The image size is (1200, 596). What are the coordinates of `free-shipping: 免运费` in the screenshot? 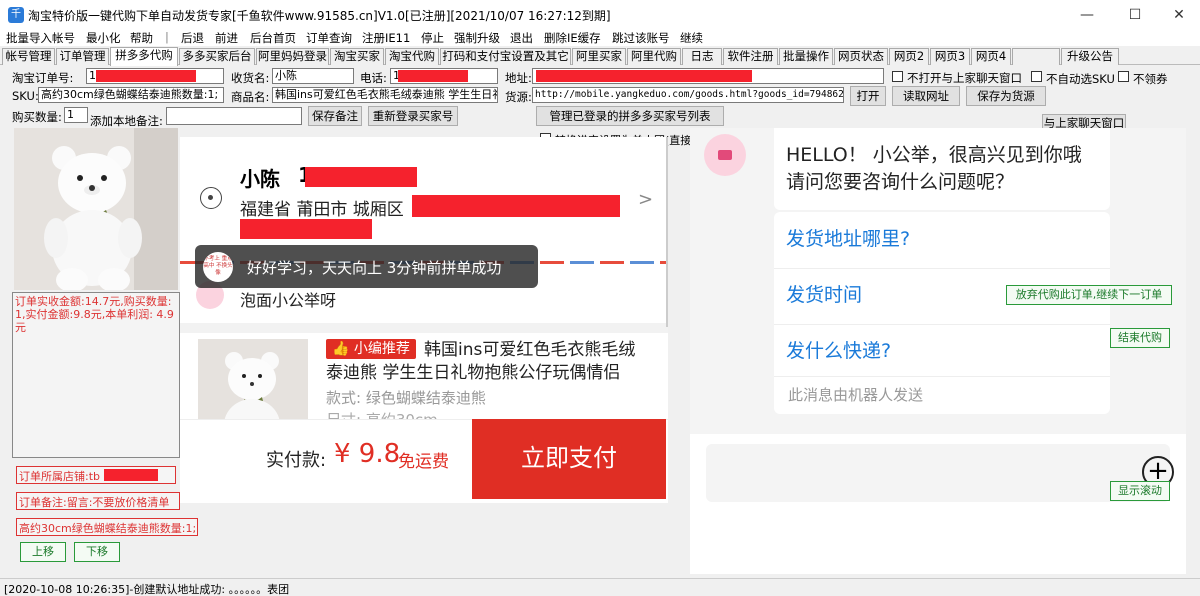 It's located at (423, 462).